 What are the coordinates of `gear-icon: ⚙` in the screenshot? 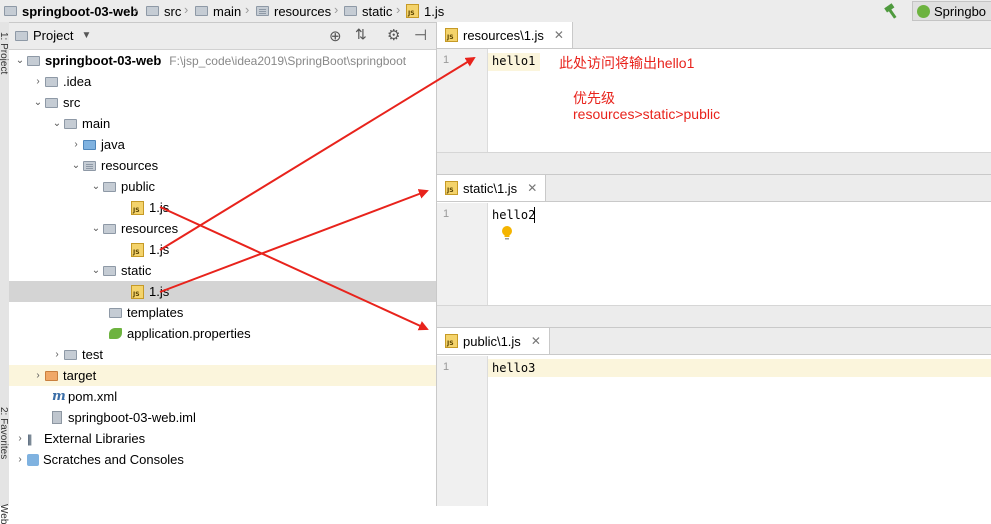 It's located at (393, 35).